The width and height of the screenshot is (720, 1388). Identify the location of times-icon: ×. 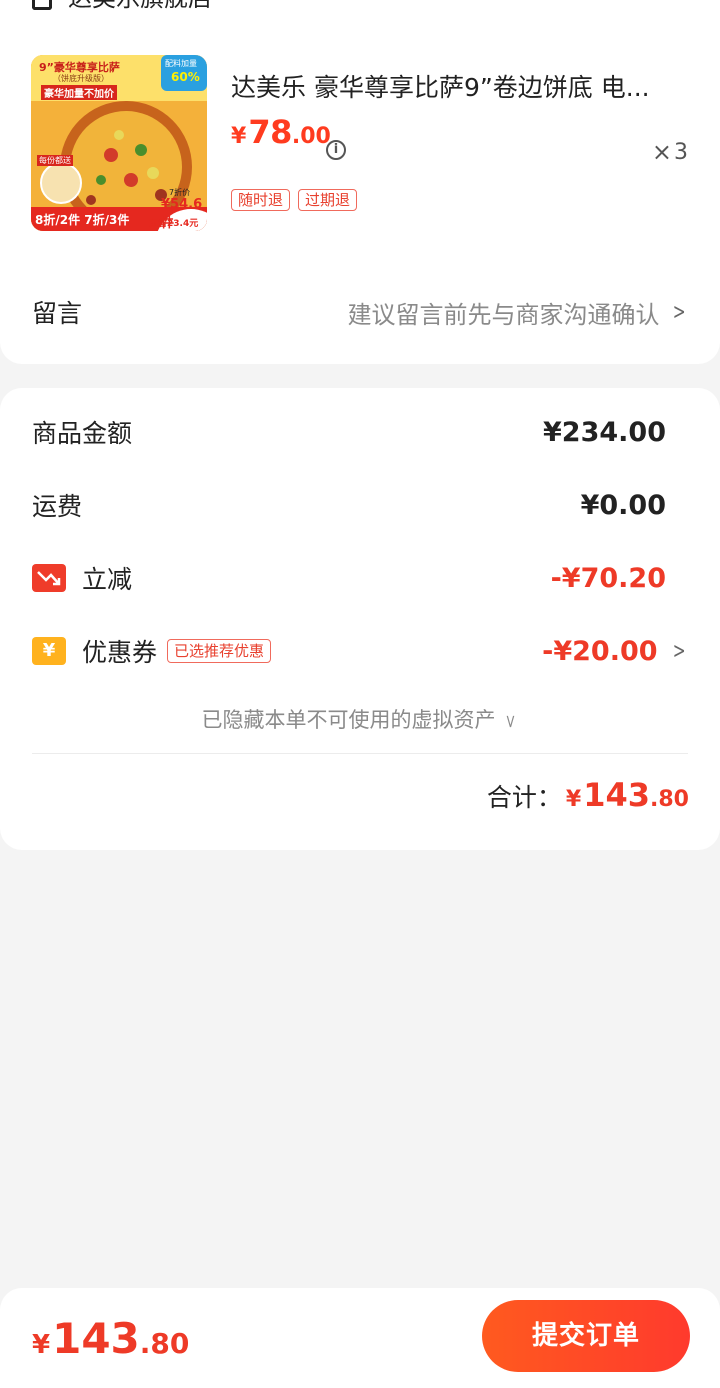
(661, 152).